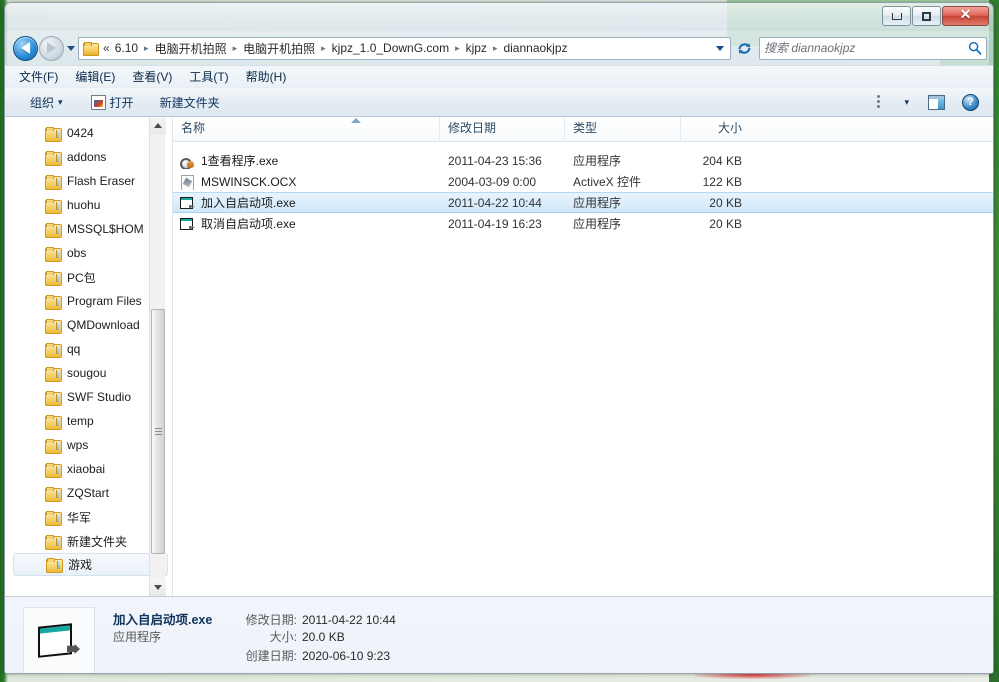 This screenshot has height=682, width=999. I want to click on column-header-type: 类型, so click(622, 129).